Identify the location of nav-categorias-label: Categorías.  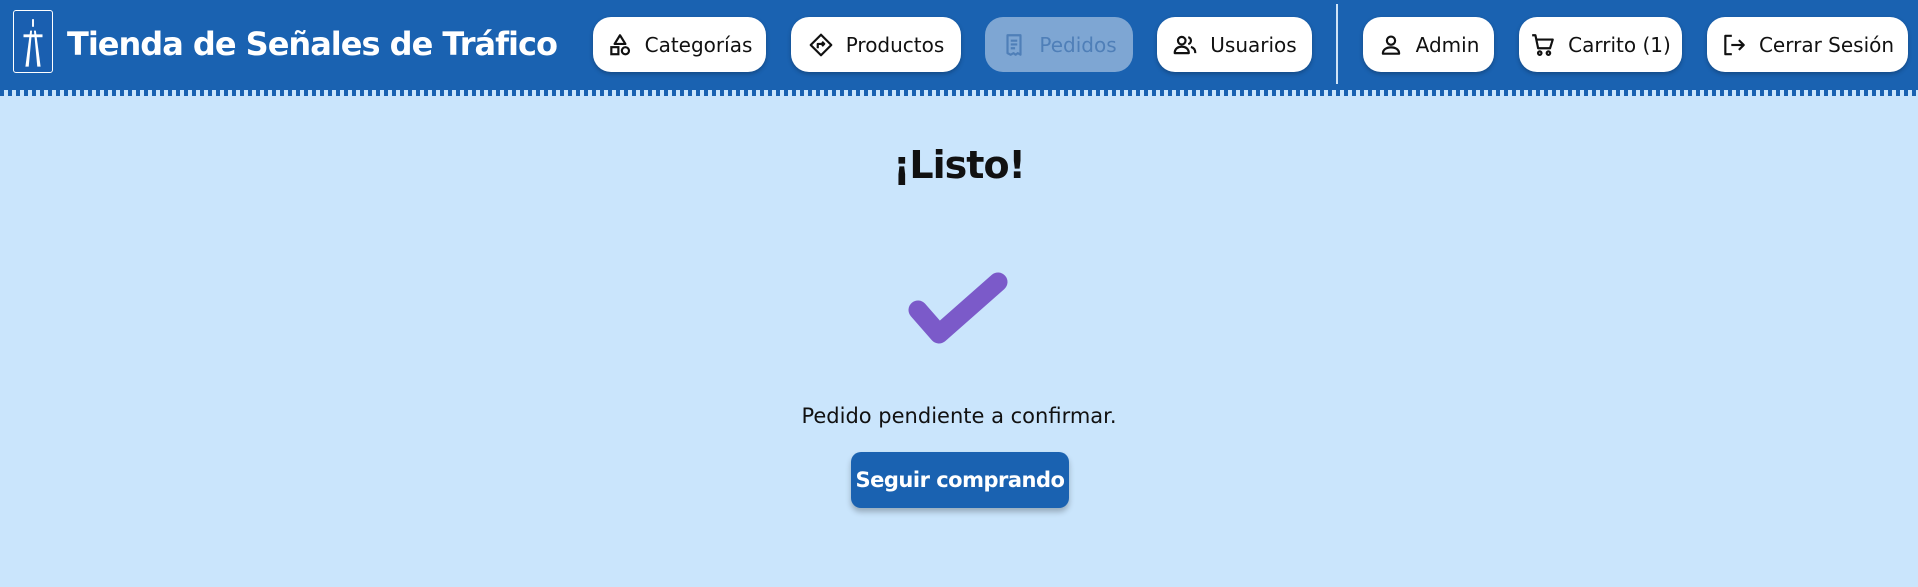
(698, 44).